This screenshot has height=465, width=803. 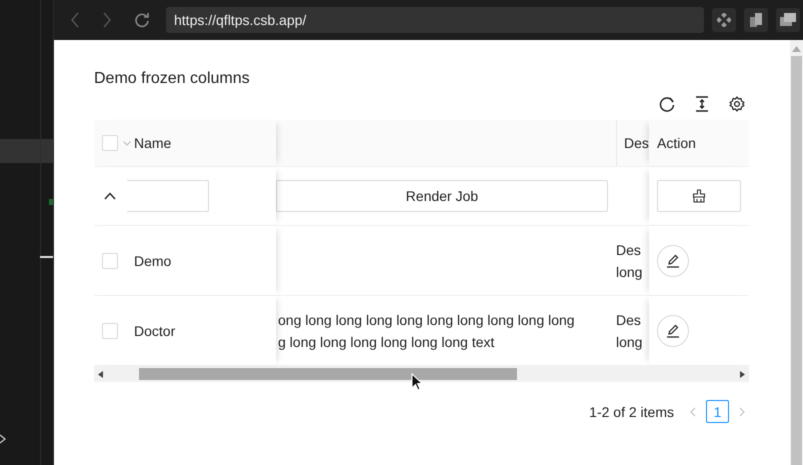 What do you see at coordinates (417, 382) in the screenshot?
I see `cursor-icon` at bounding box center [417, 382].